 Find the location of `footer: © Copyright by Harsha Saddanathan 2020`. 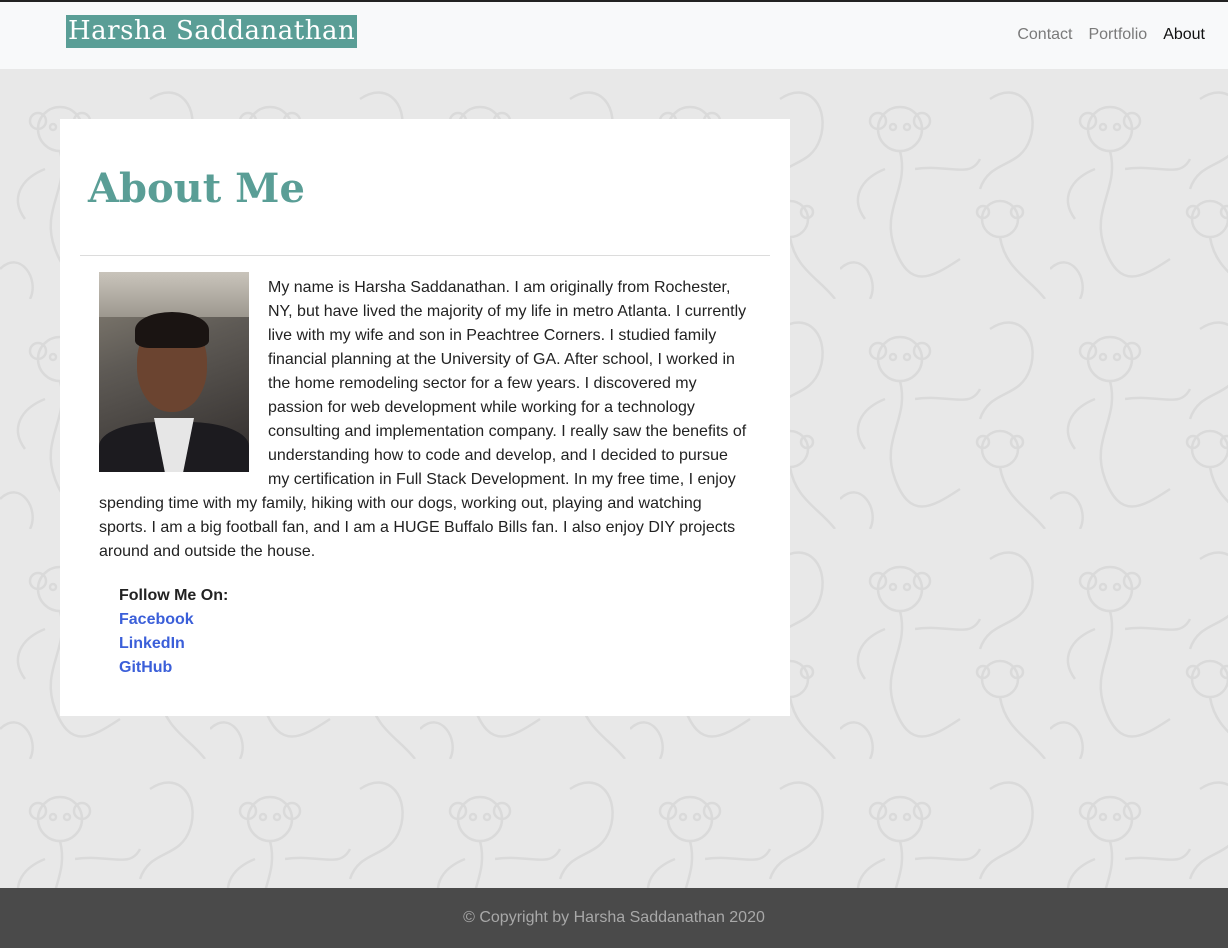

footer: © Copyright by Harsha Saddanathan 2020 is located at coordinates (614, 918).